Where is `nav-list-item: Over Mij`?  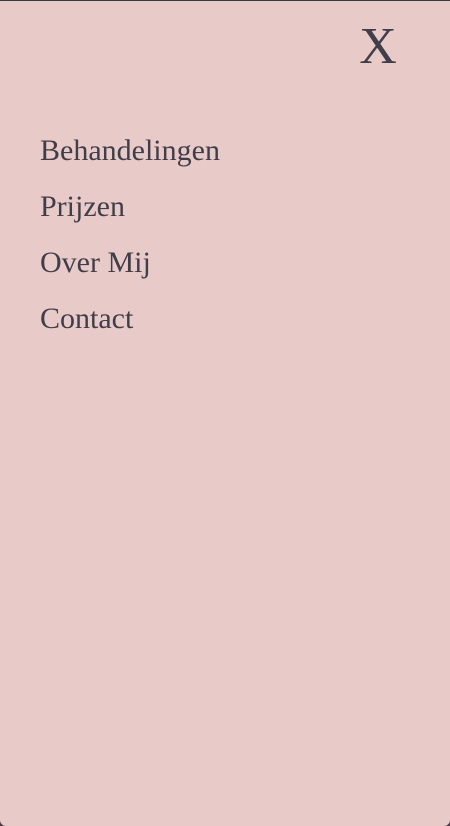
nav-list-item: Over Mij is located at coordinates (130, 269).